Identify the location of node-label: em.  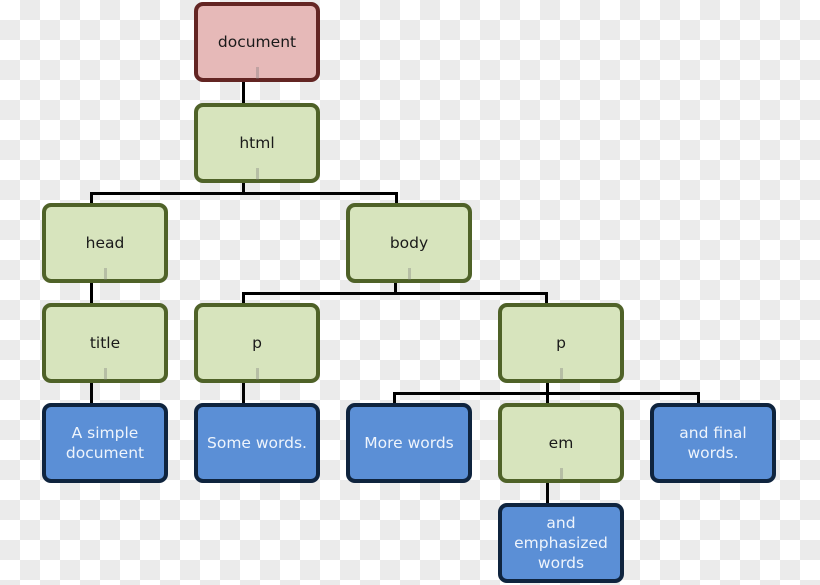
(561, 443).